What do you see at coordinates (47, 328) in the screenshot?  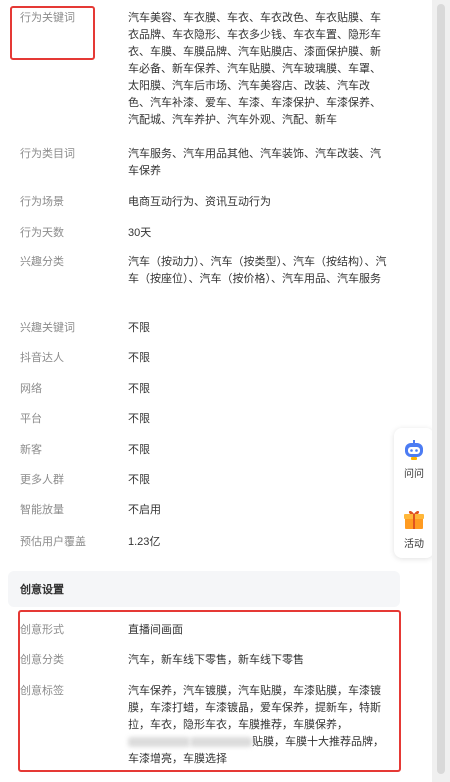 I see `row-label: 兴趣关键词` at bounding box center [47, 328].